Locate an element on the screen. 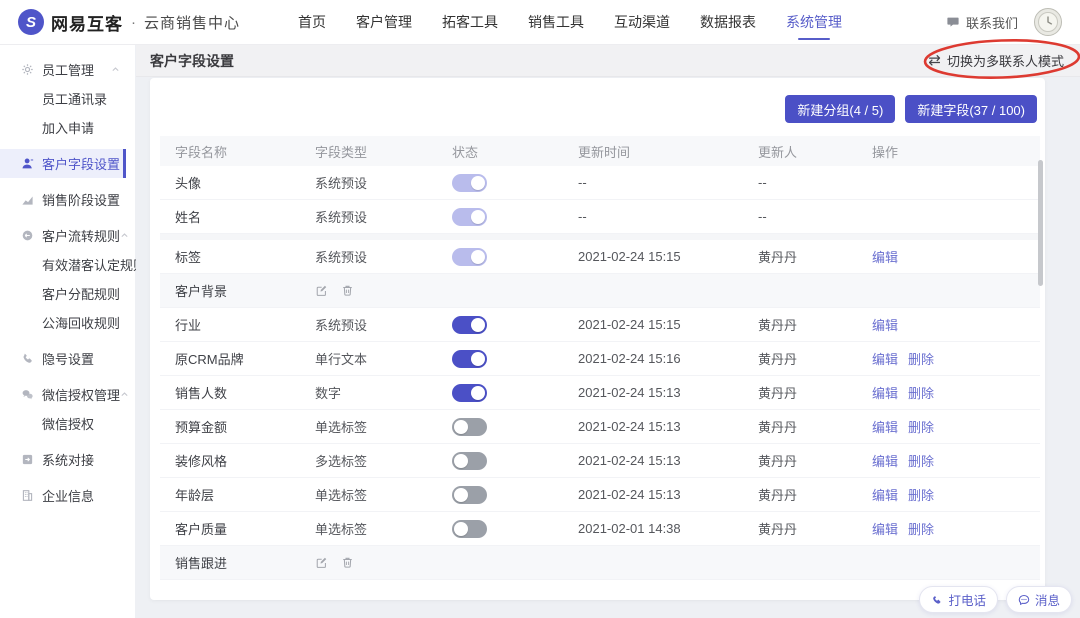 The width and height of the screenshot is (1080, 618). mode-switch-button: ⇄ 切换为多联系人模式 is located at coordinates (996, 60).